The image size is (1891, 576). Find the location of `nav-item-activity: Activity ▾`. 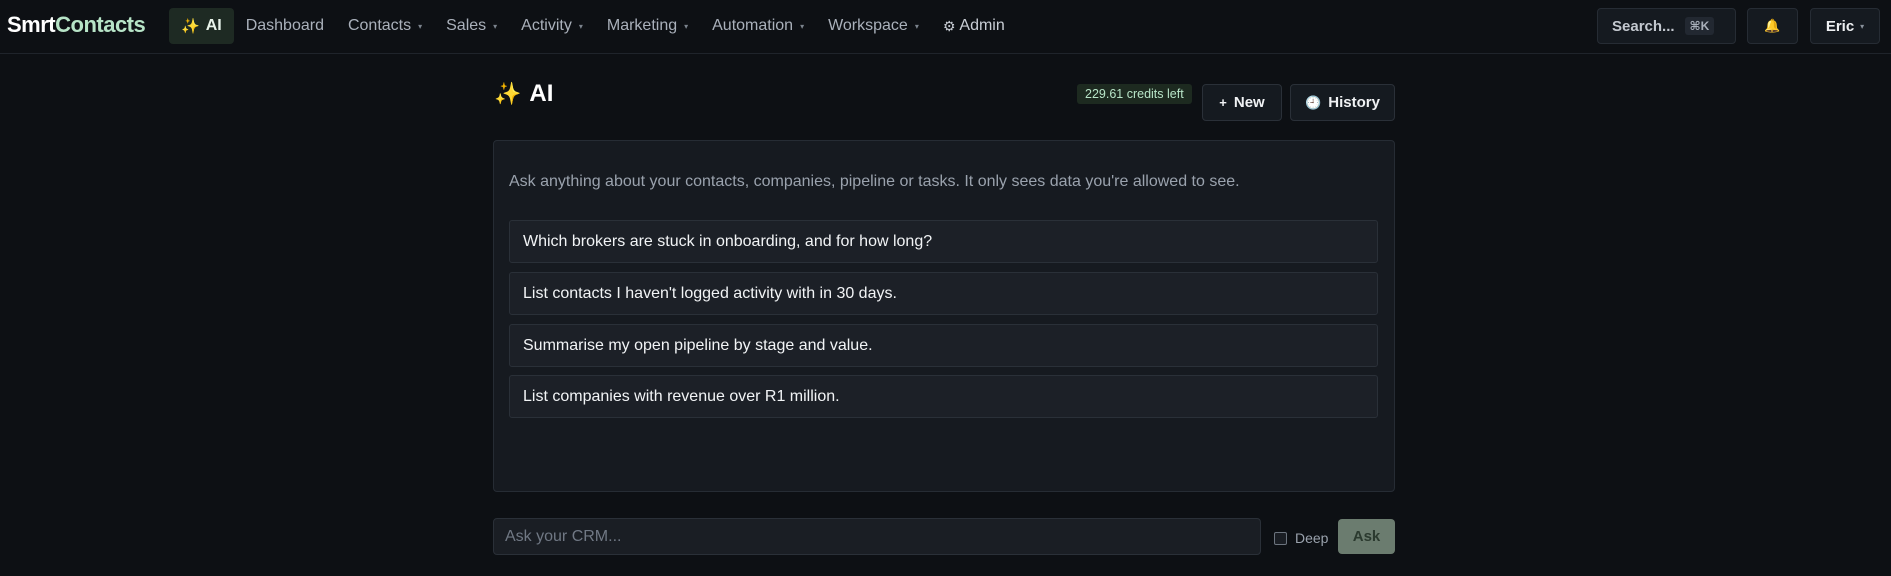

nav-item-activity: Activity ▾ is located at coordinates (552, 26).